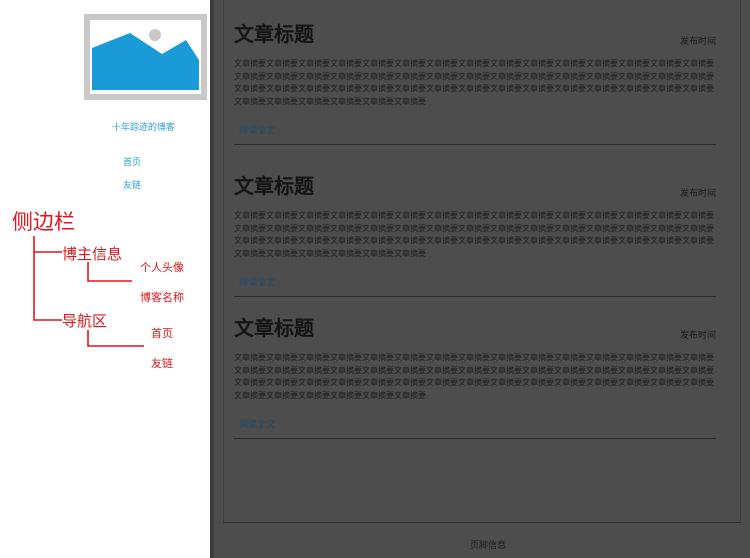 Image resolution: width=750 pixels, height=558 pixels. What do you see at coordinates (162, 267) in the screenshot?
I see `annotation-avatar-label: 个人头像` at bounding box center [162, 267].